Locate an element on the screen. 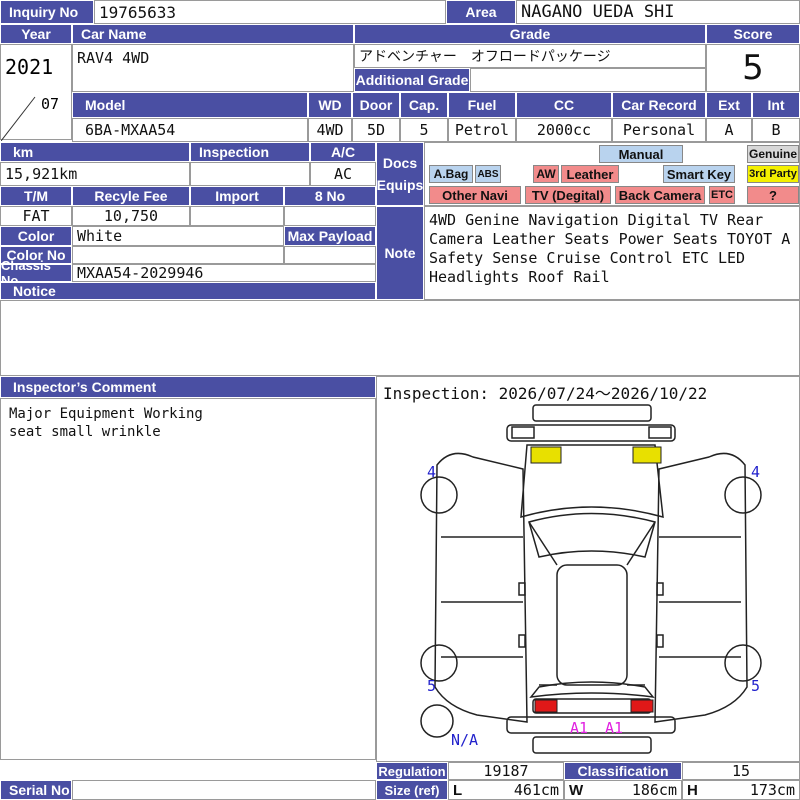 This screenshot has height=800, width=800. year-label: Year is located at coordinates (36, 34).